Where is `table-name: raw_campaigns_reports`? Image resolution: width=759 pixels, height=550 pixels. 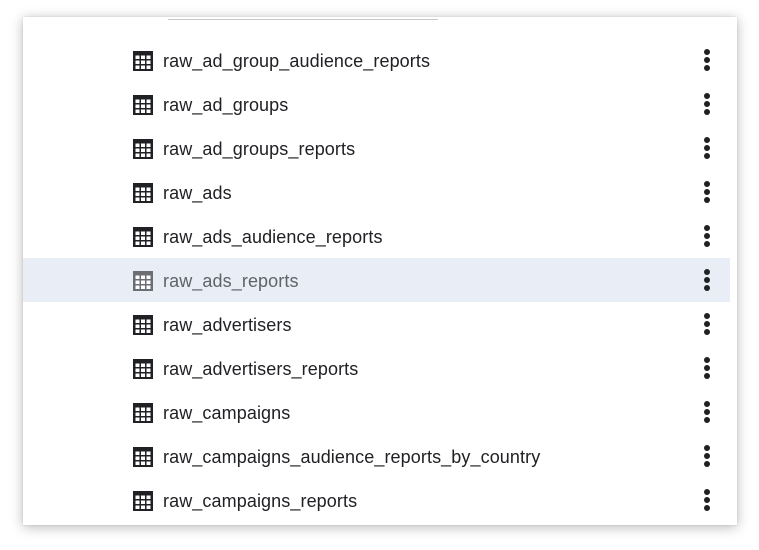 table-name: raw_campaigns_reports is located at coordinates (260, 501).